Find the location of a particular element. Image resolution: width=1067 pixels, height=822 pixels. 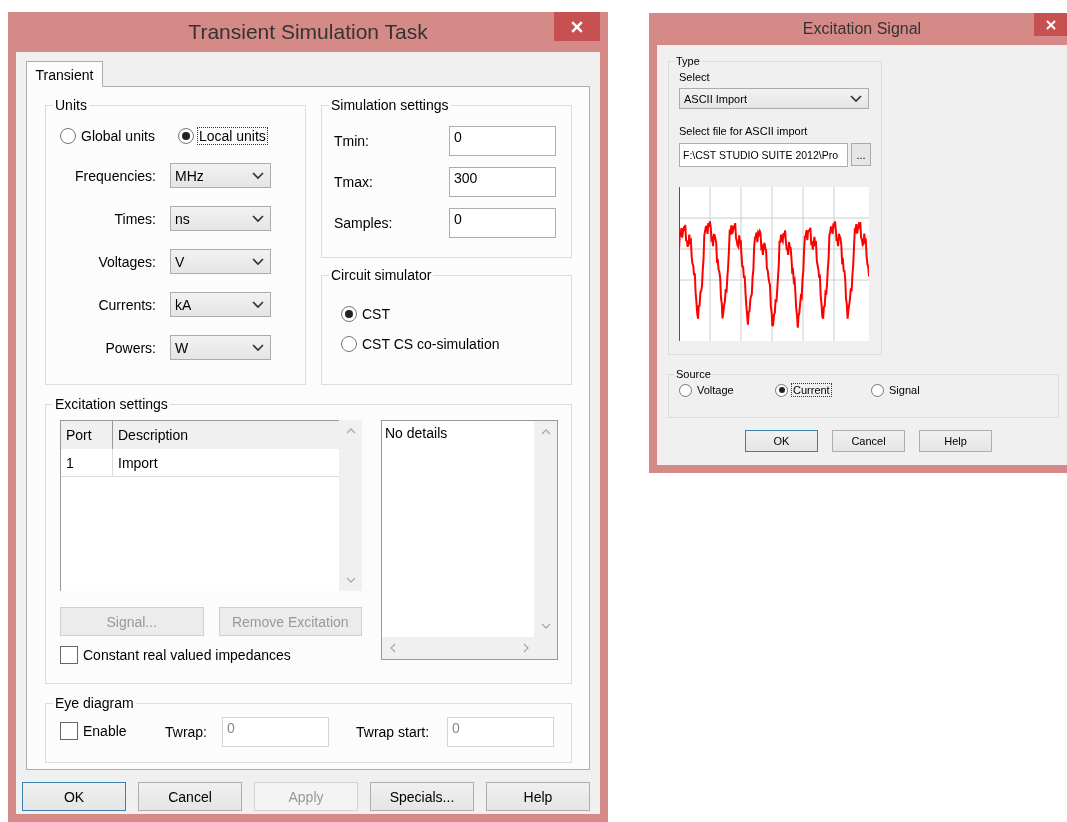

dropdown: V is located at coordinates (220, 261).